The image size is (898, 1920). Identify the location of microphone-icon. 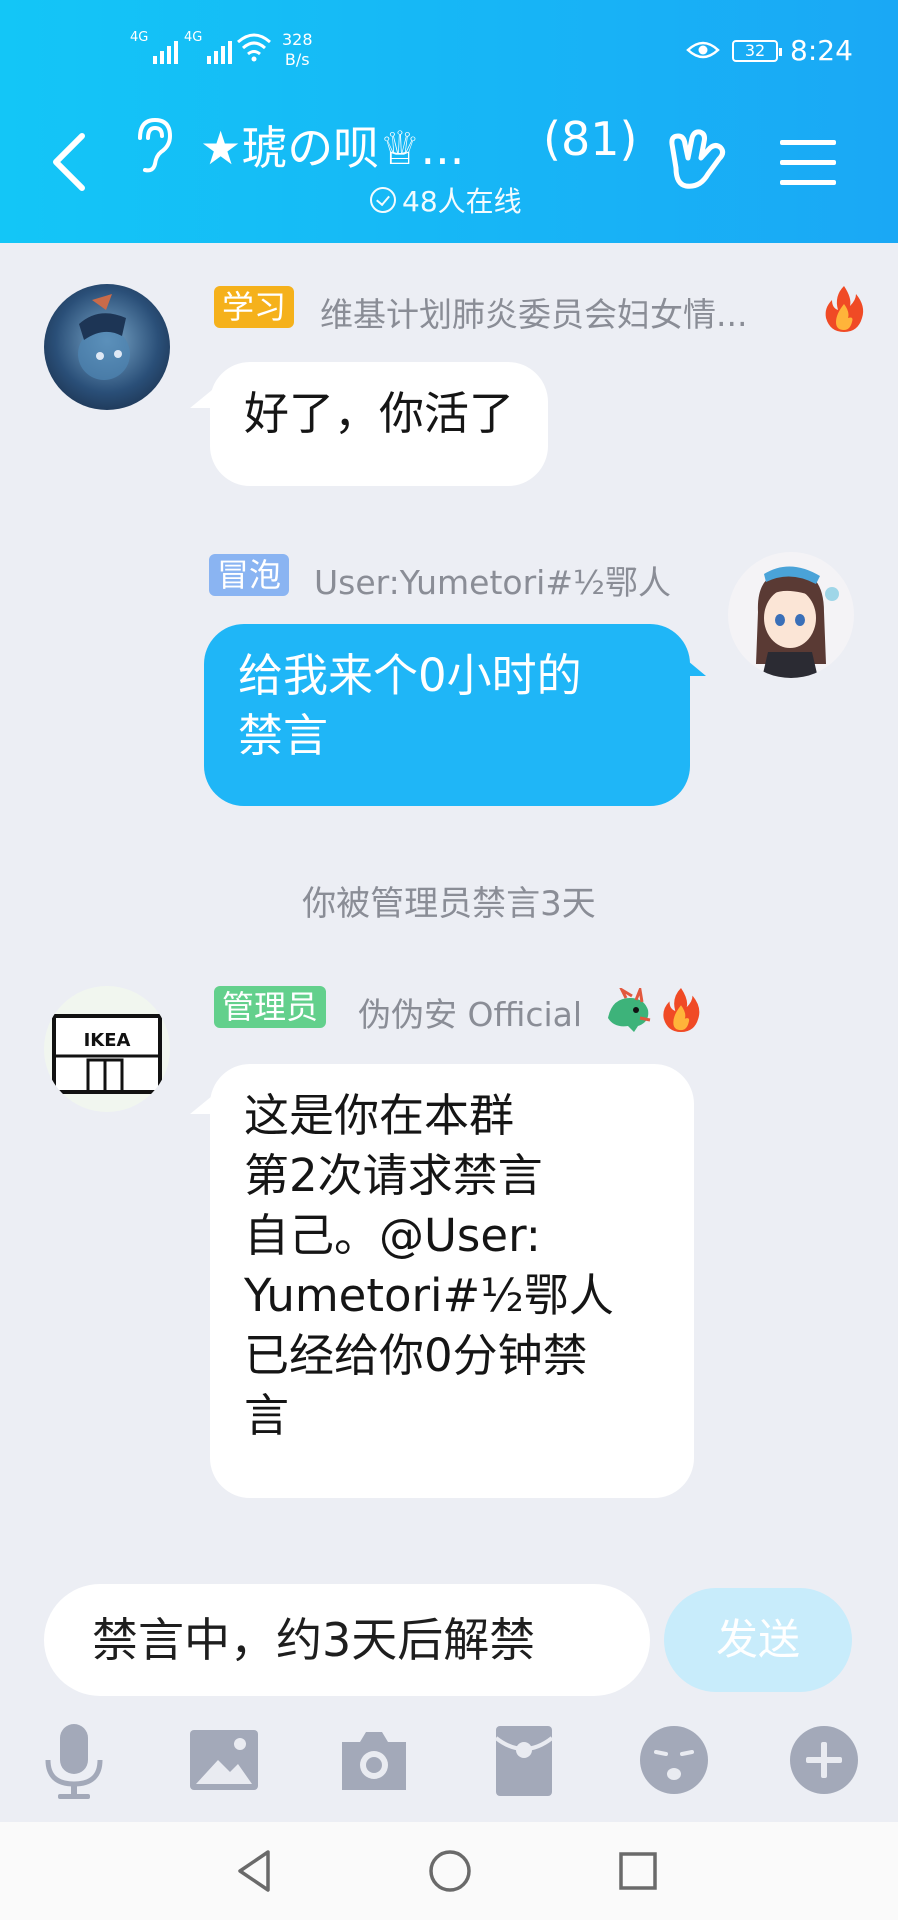
(74, 1760).